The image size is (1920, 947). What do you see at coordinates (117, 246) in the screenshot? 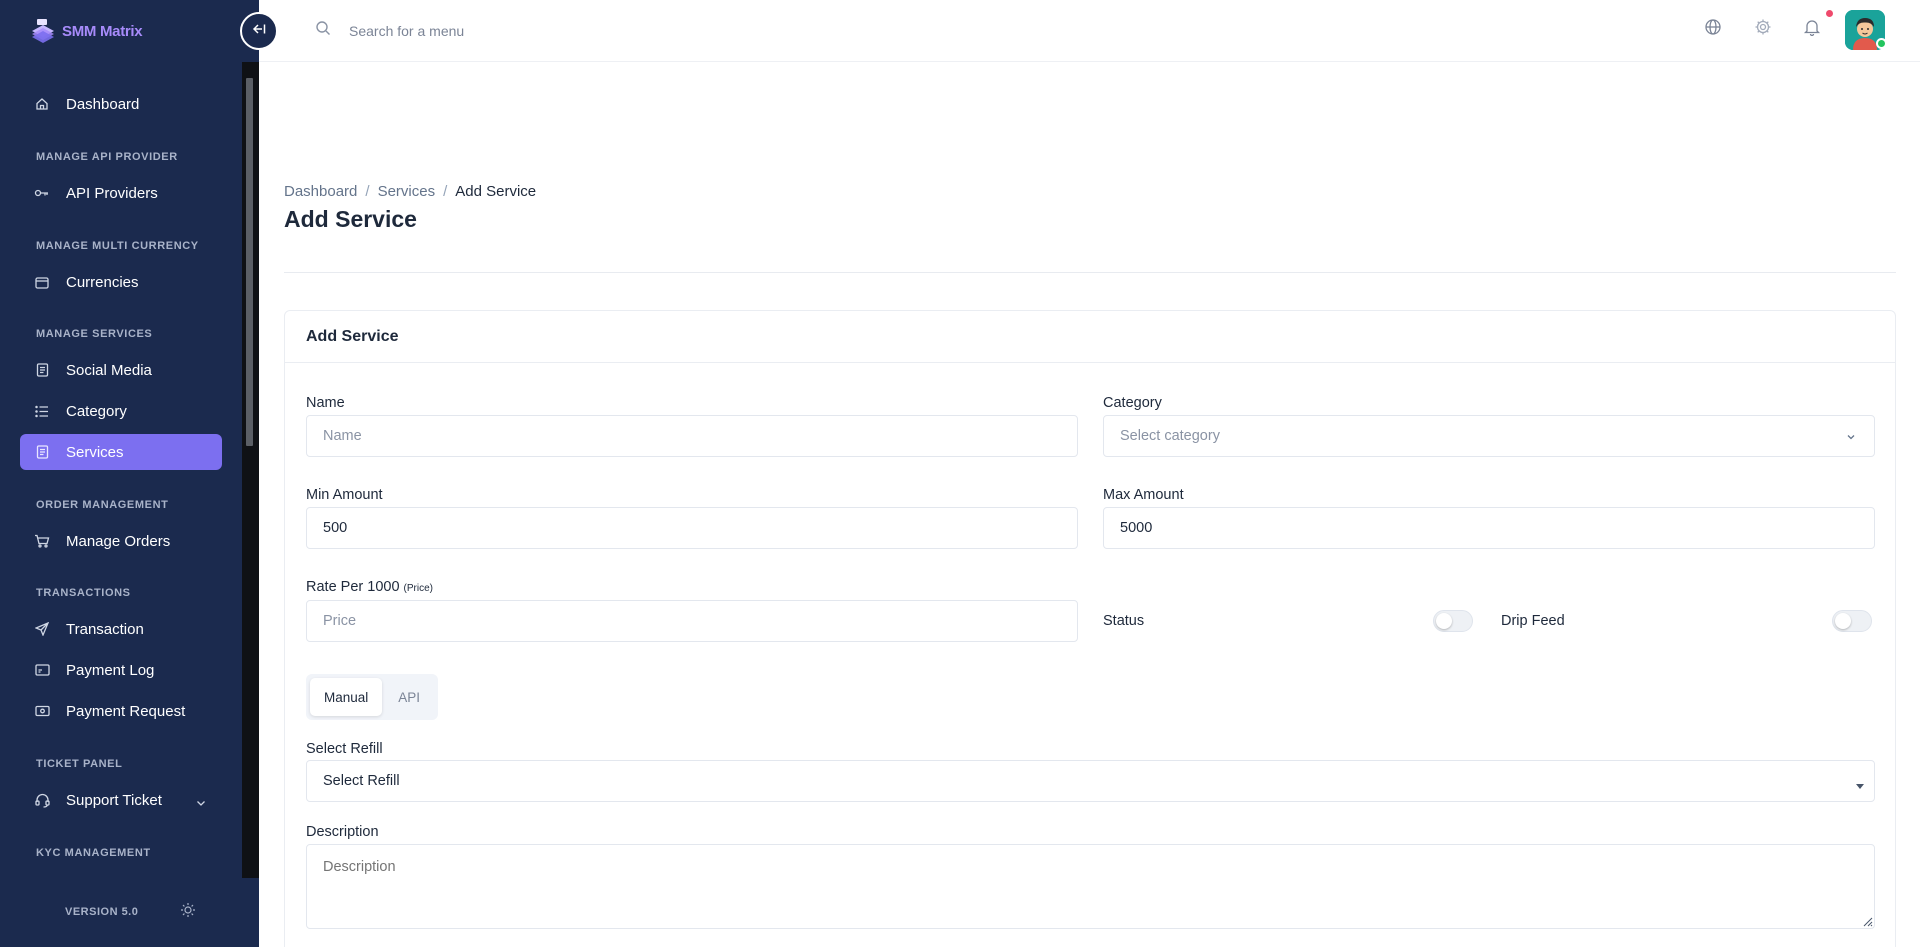
I see `section-manage-multi-currency: MANAGE MULTI CURRENCY` at bounding box center [117, 246].